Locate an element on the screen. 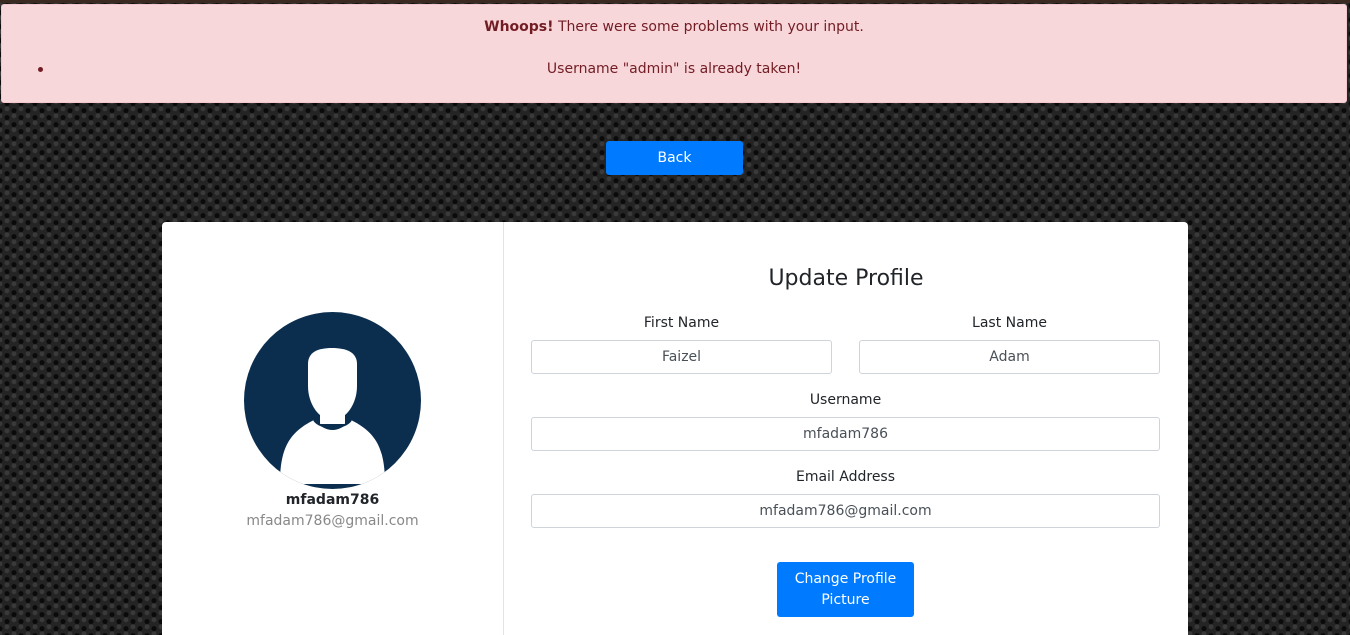  alert-error-list: Username "admin" is already taken! is located at coordinates (674, 69).